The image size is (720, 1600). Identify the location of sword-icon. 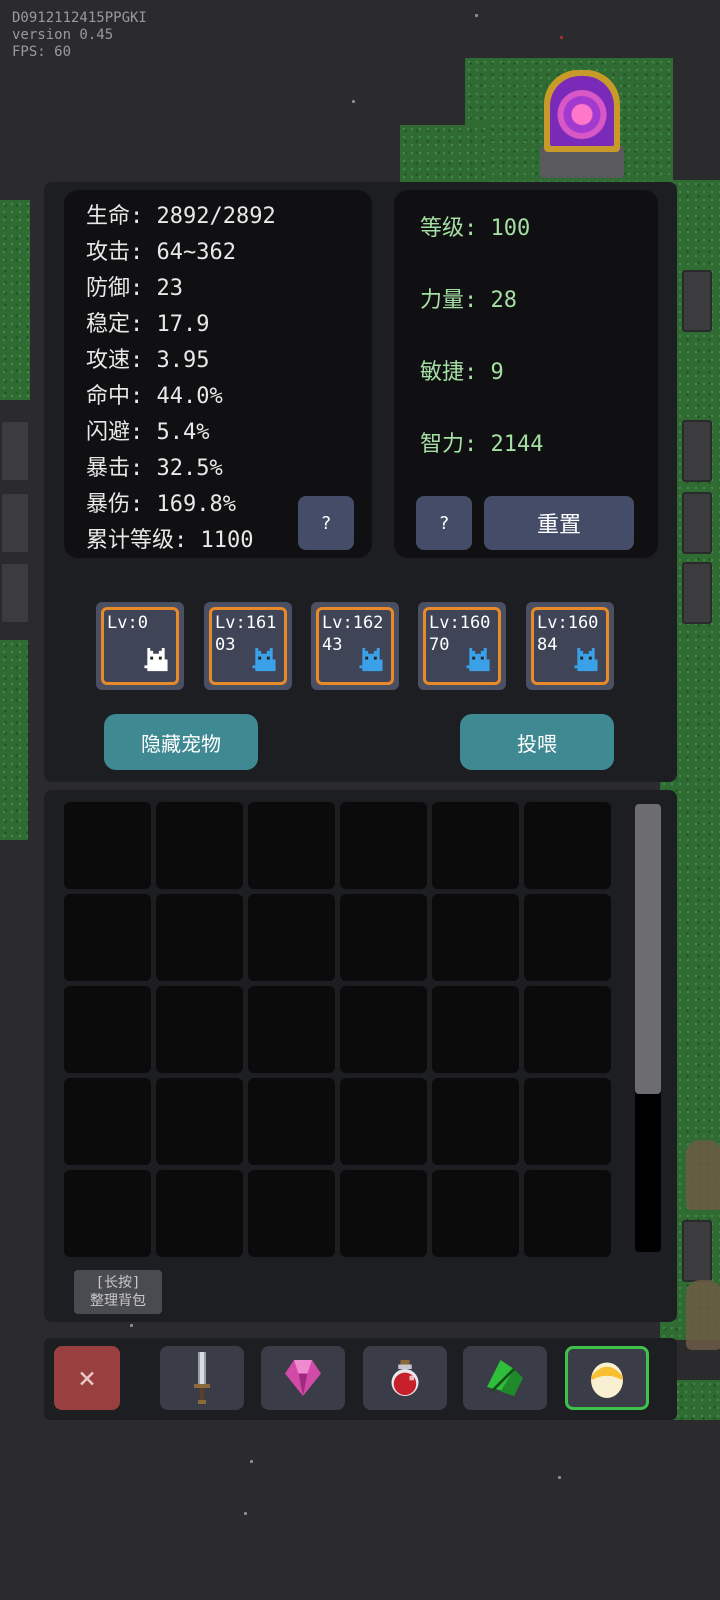
(202, 1378).